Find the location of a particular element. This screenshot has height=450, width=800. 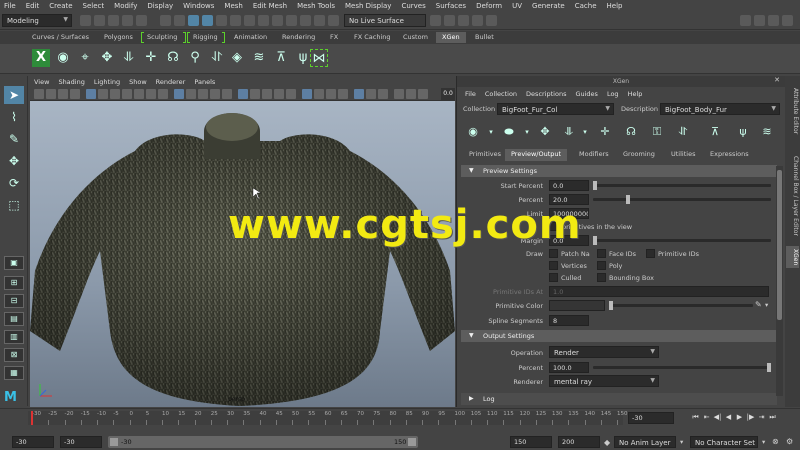

rotate-tool-icon: ⟳ is located at coordinates (14, 183).